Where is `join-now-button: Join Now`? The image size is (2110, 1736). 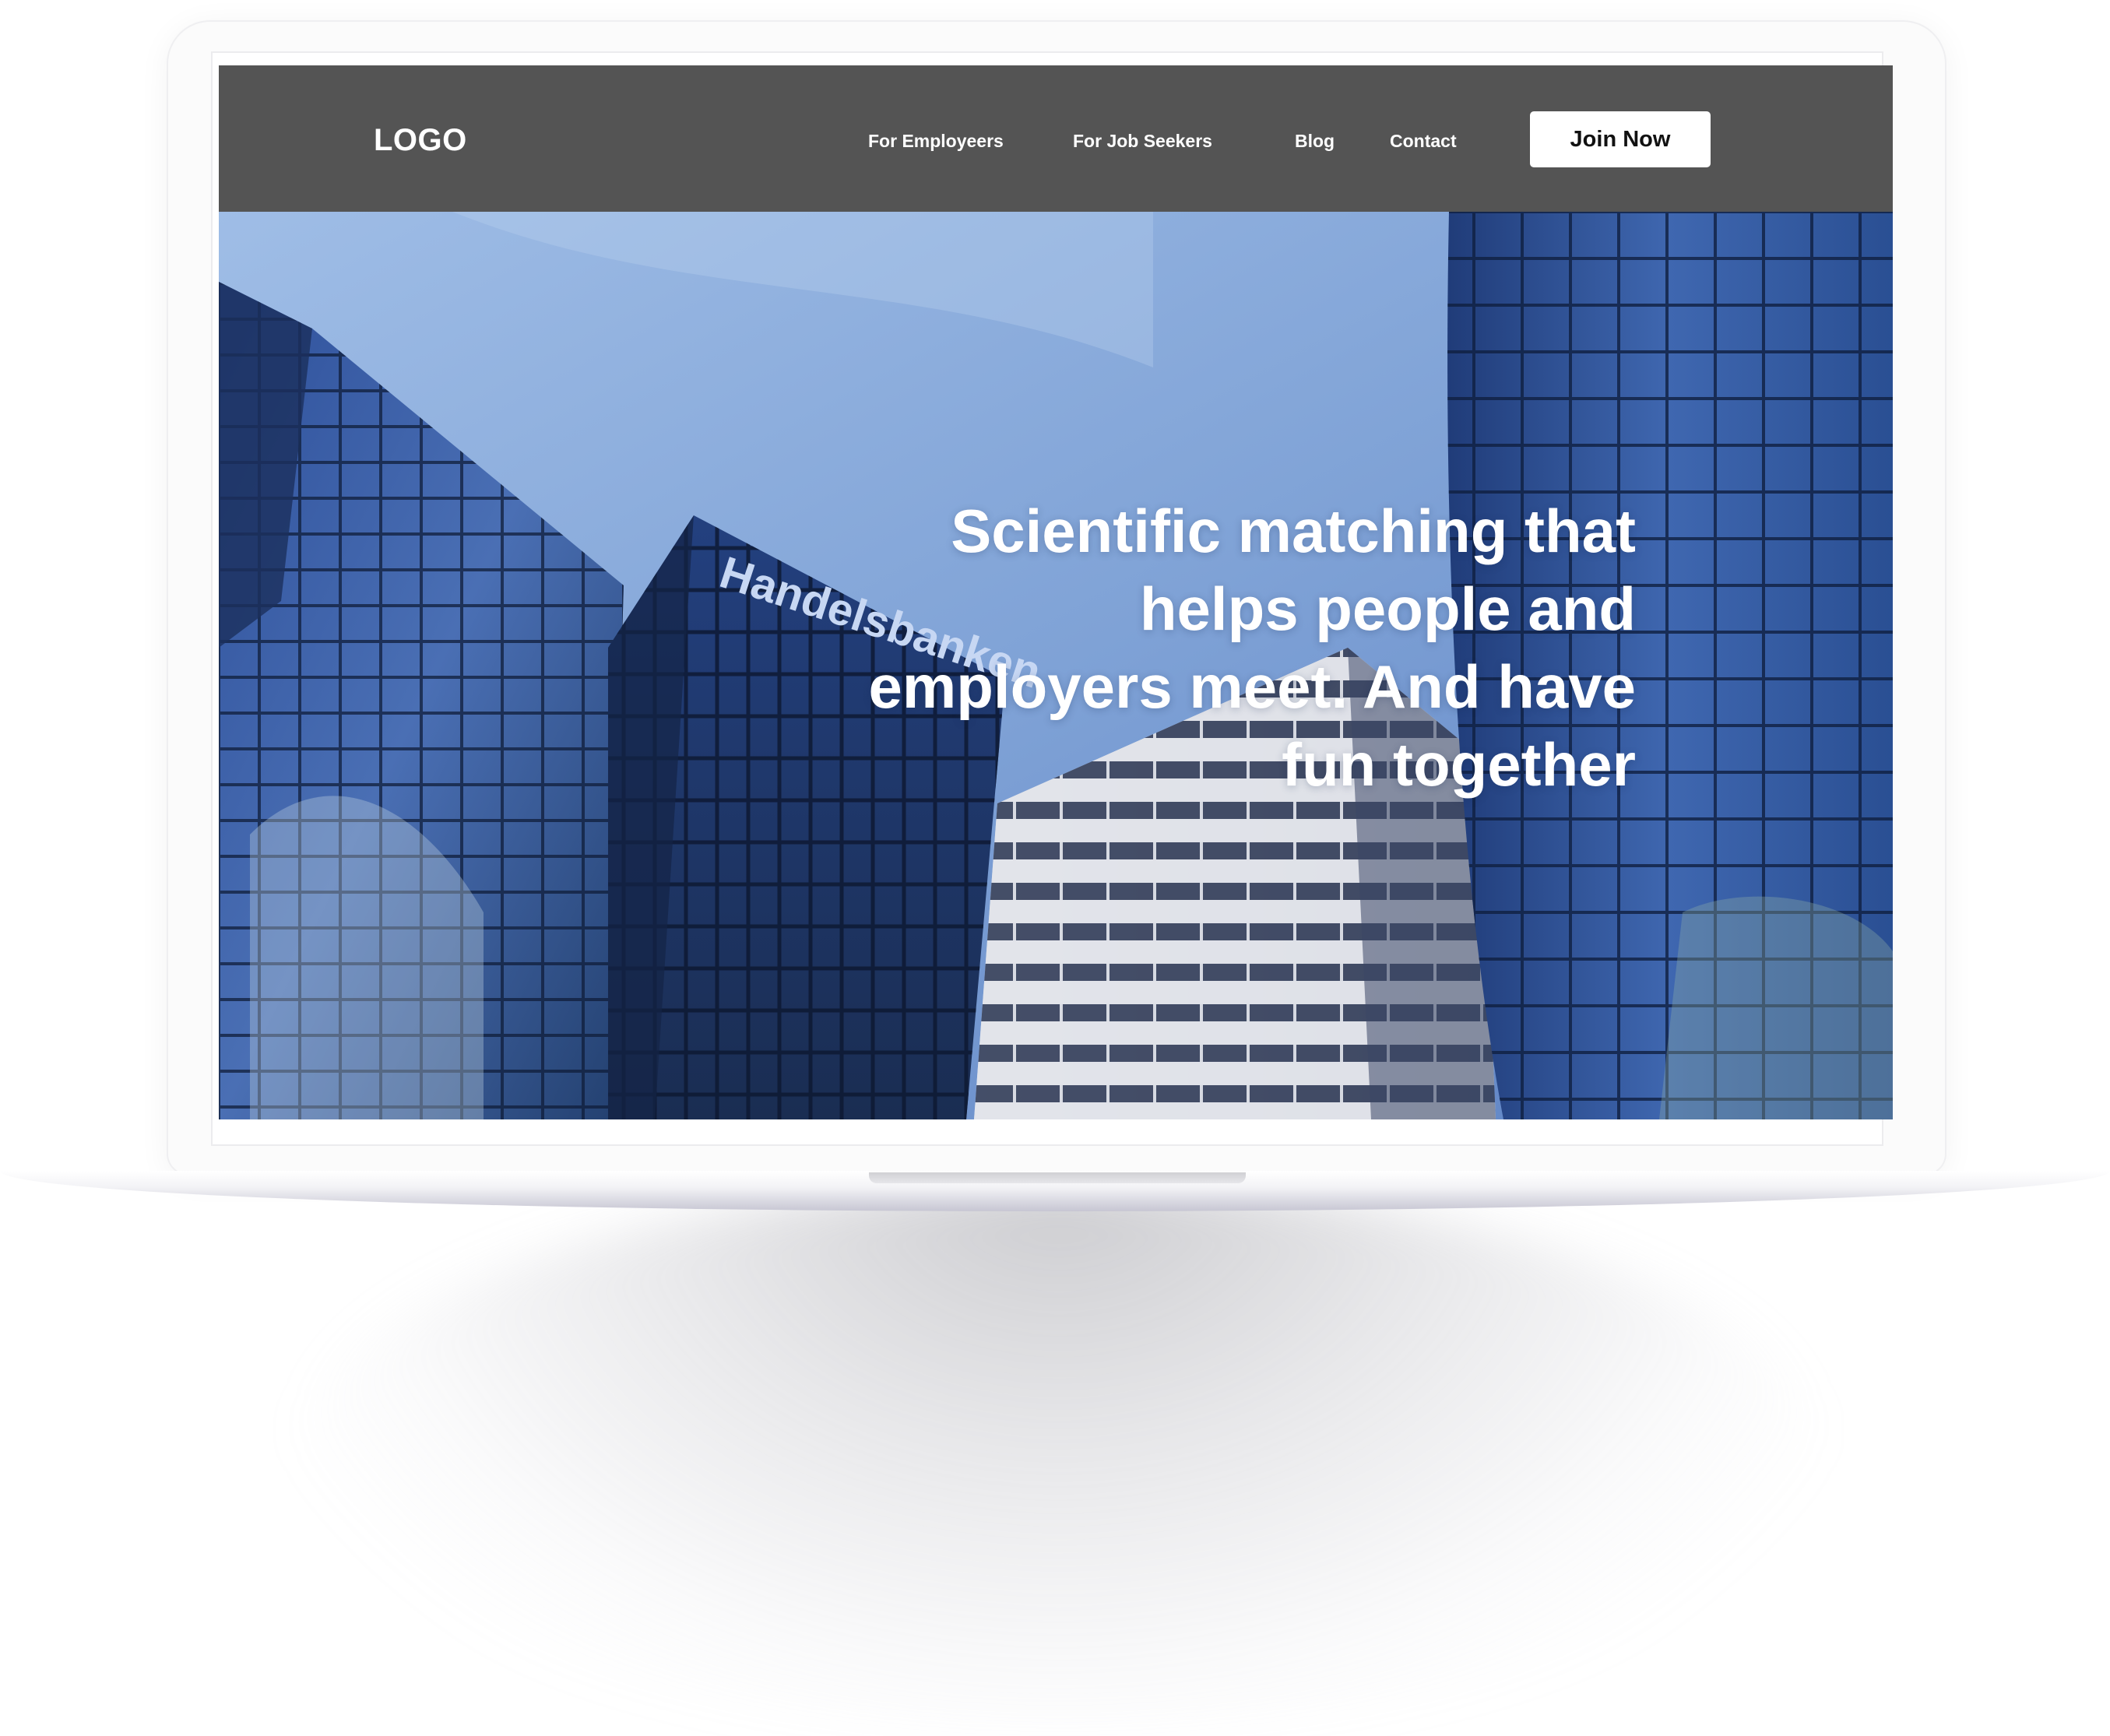 join-now-button: Join Now is located at coordinates (1620, 139).